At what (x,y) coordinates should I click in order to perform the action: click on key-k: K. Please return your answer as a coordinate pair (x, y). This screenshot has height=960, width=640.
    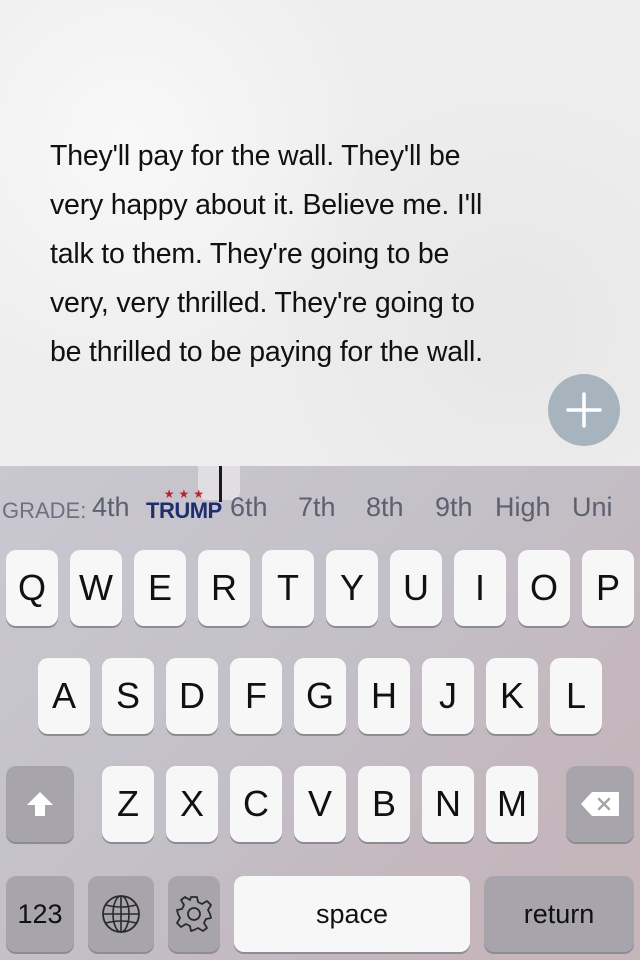
    Looking at the image, I should click on (512, 696).